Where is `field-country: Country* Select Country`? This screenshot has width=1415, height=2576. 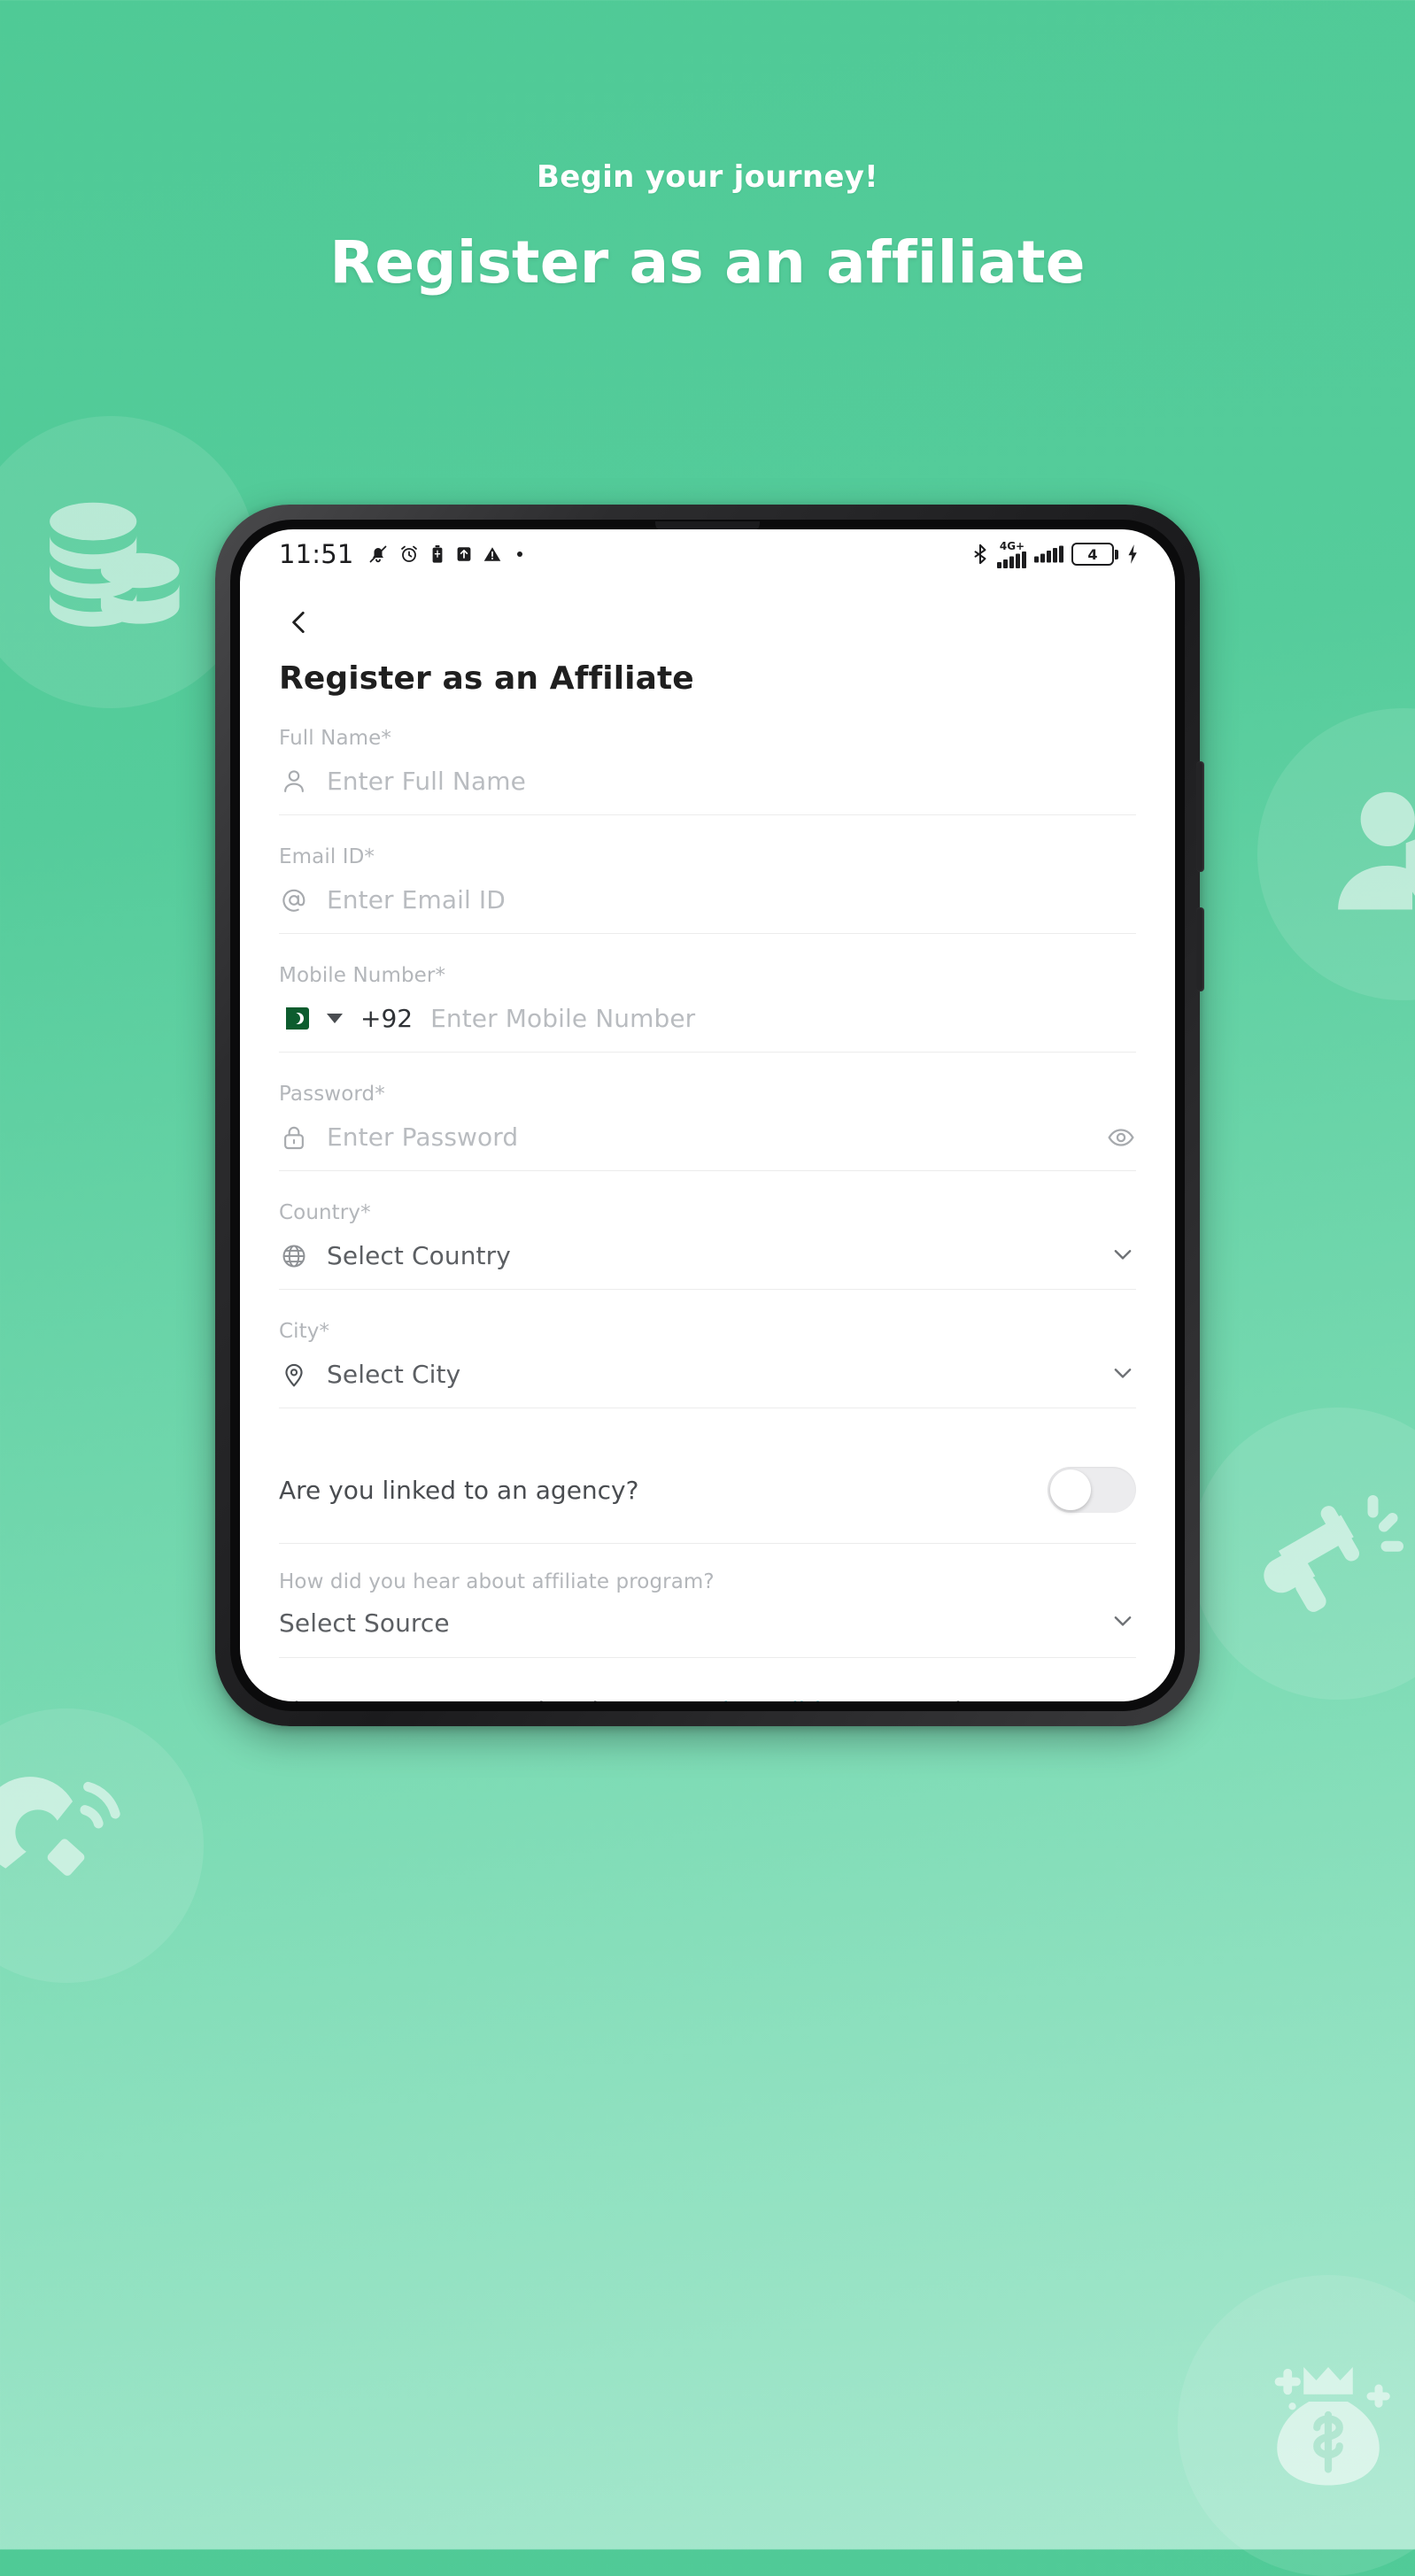
field-country: Country* Select Country is located at coordinates (707, 1245).